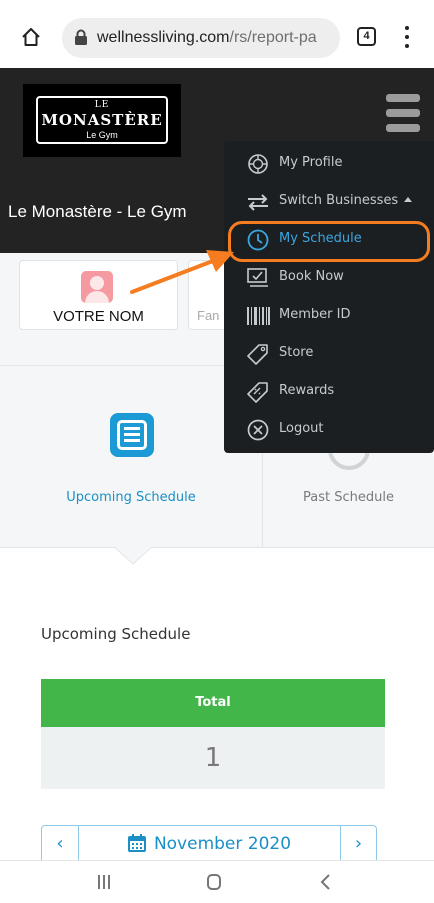 This screenshot has height=903, width=434. What do you see at coordinates (213, 703) in the screenshot?
I see `total-header: Total` at bounding box center [213, 703].